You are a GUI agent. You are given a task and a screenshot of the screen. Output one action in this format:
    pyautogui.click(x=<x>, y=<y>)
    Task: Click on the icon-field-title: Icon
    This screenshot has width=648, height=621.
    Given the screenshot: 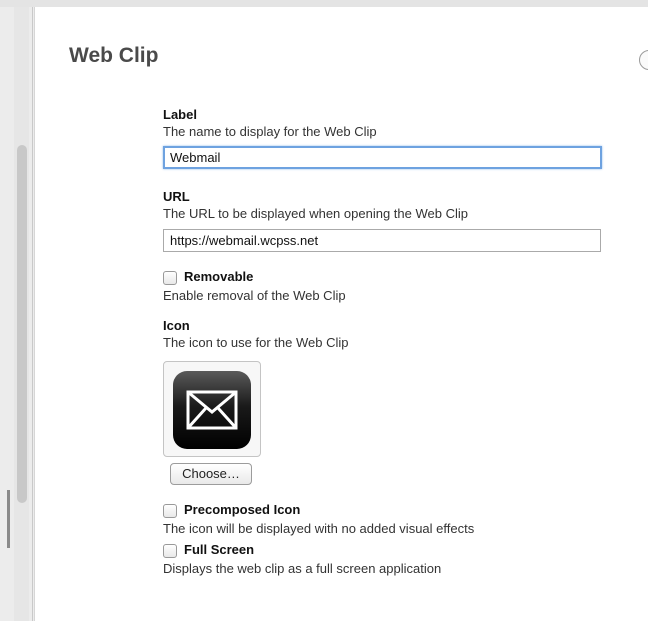 What is the action you would take?
    pyautogui.click(x=176, y=325)
    